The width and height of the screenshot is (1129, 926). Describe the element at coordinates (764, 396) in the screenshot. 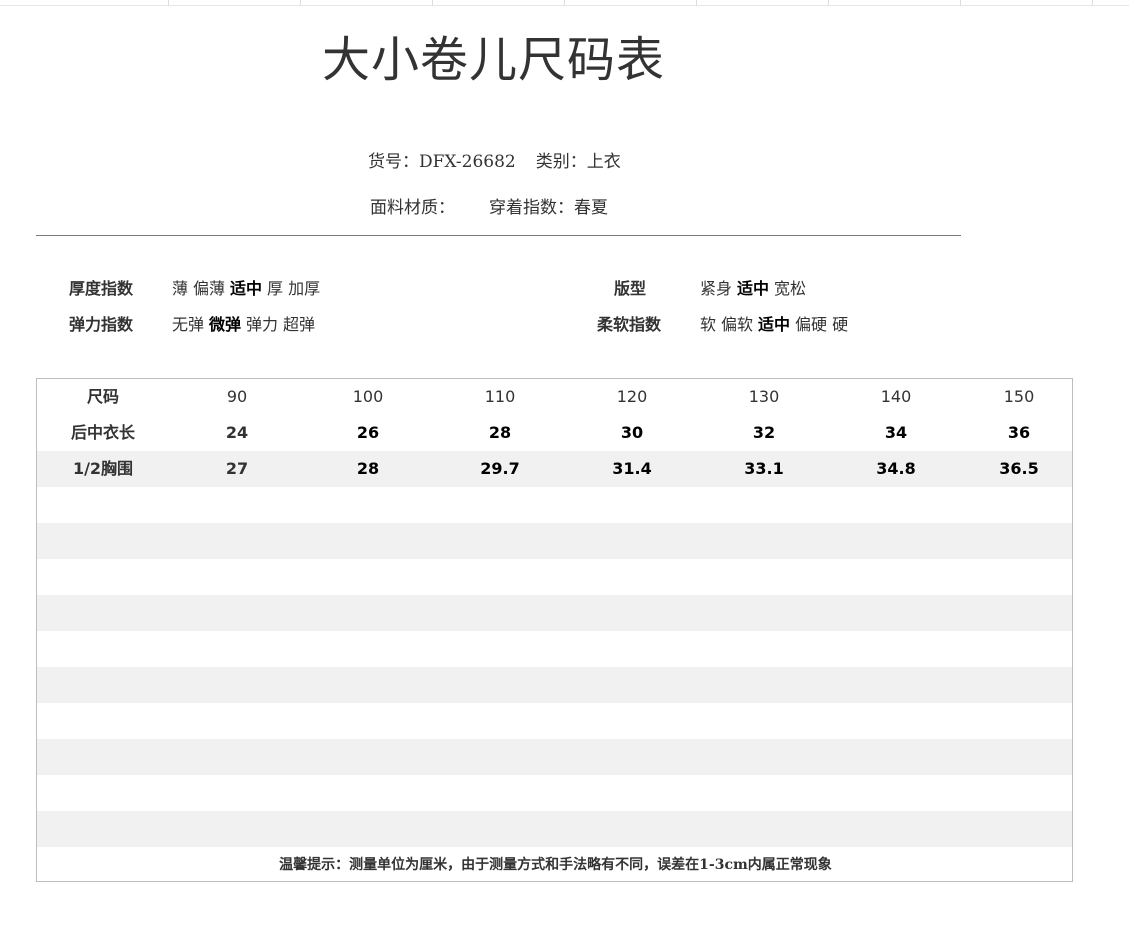

I see `size-cell: 130` at that location.